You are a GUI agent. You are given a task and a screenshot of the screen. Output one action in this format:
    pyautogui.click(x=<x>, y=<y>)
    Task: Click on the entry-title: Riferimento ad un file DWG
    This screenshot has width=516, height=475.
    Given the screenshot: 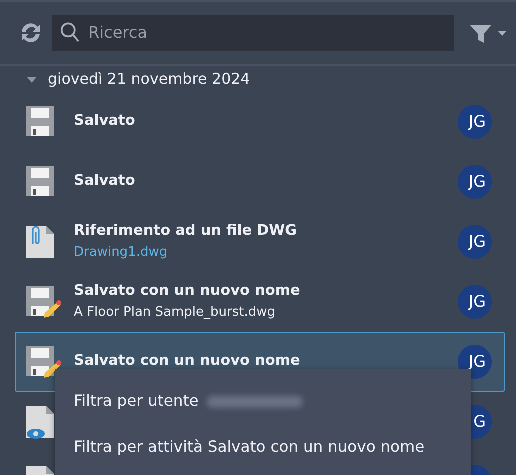 What is the action you would take?
    pyautogui.click(x=186, y=232)
    